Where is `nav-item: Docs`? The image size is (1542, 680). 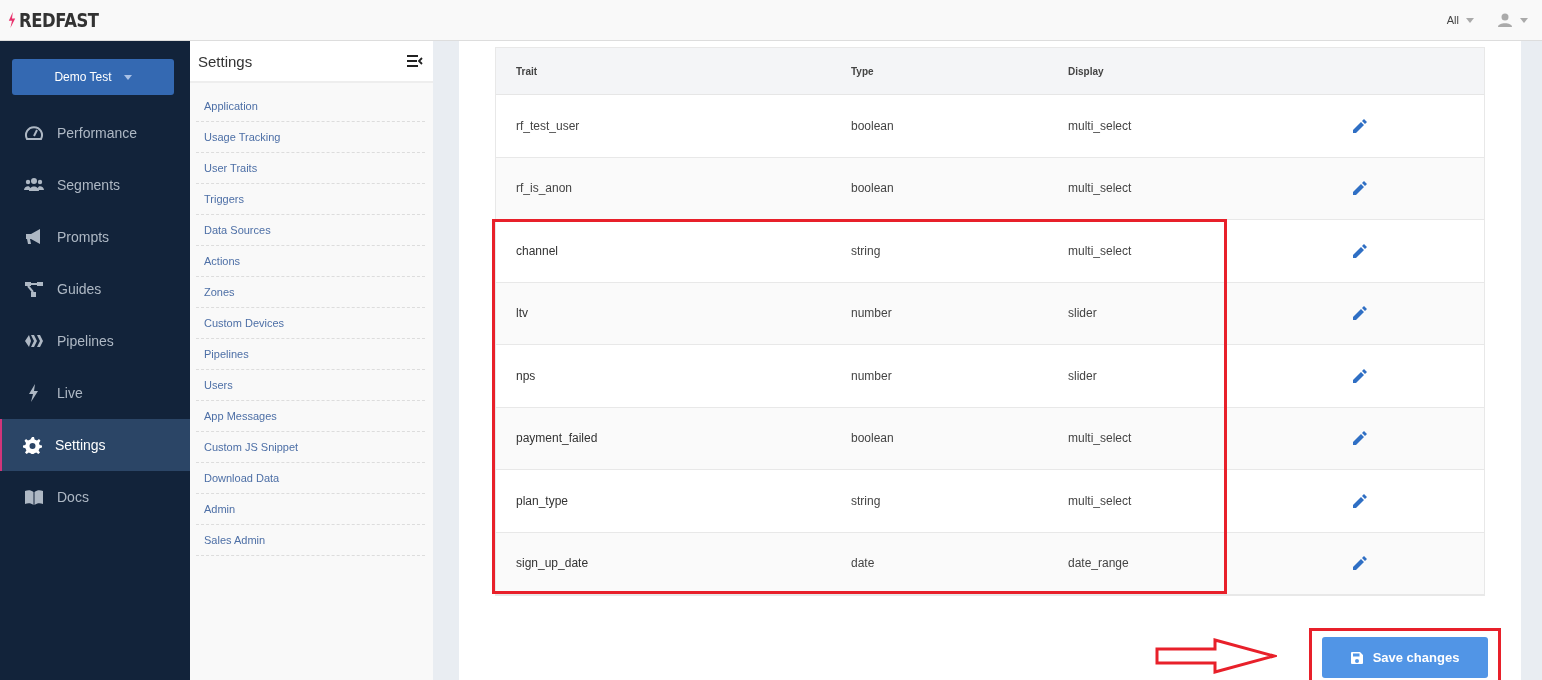 nav-item: Docs is located at coordinates (95, 497).